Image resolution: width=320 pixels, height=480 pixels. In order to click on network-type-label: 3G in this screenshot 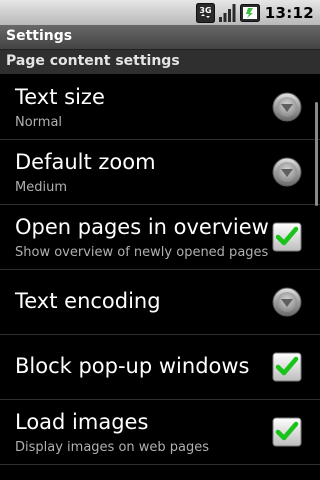, I will do `click(205, 10)`.